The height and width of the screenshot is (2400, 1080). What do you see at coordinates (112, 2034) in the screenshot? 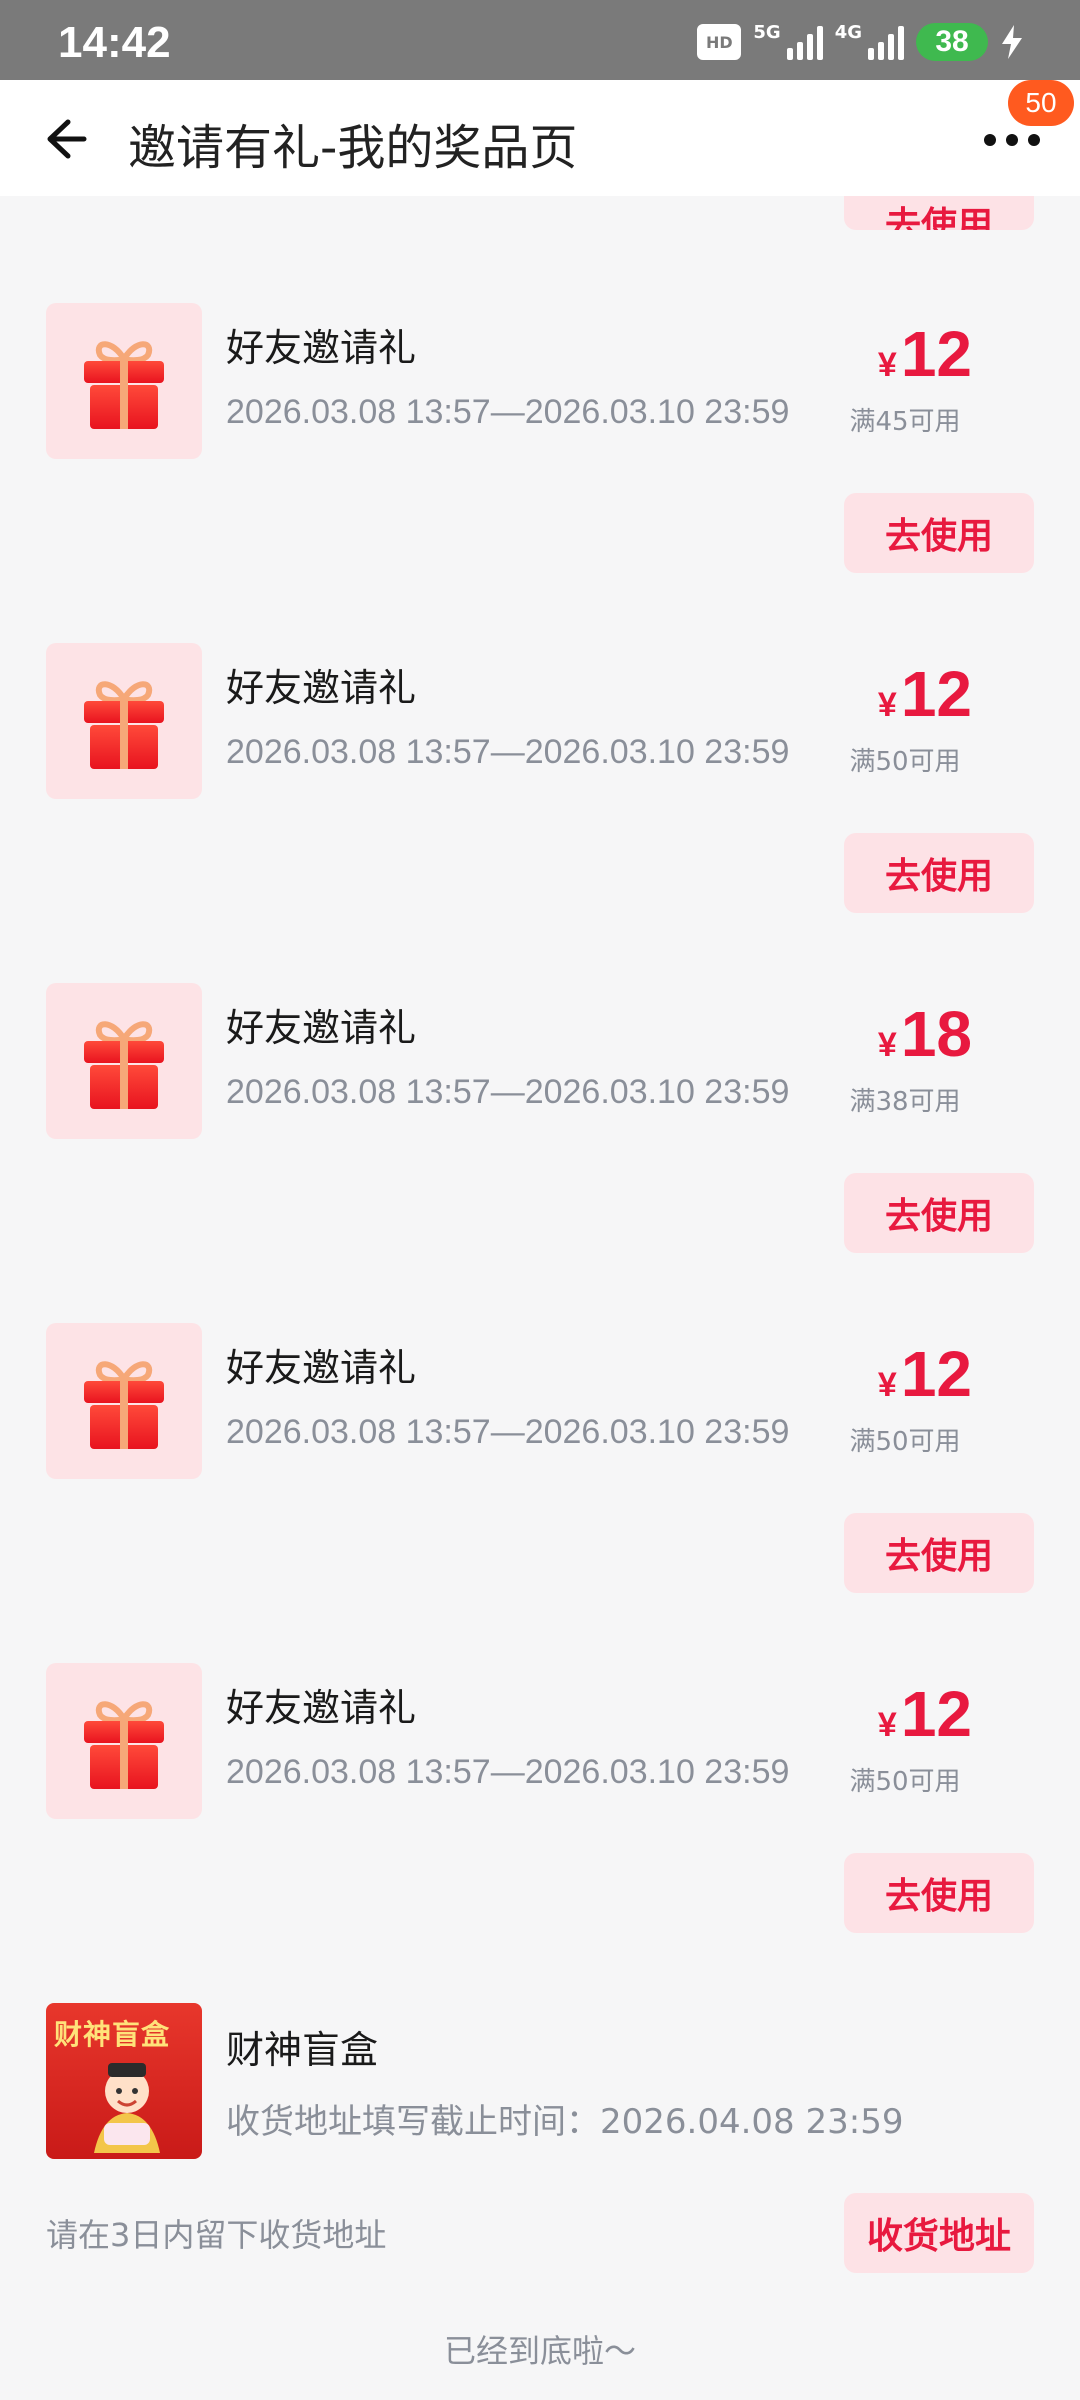
I see `blind-box-image-text: 财神盲盒` at bounding box center [112, 2034].